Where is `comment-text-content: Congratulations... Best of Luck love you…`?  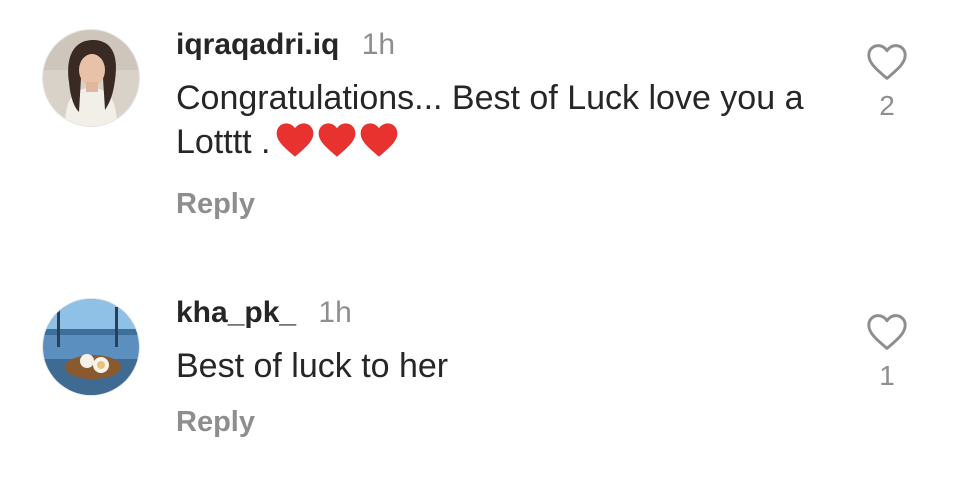
comment-text-content: Congratulations... Best of Luck love you… is located at coordinates (490, 120).